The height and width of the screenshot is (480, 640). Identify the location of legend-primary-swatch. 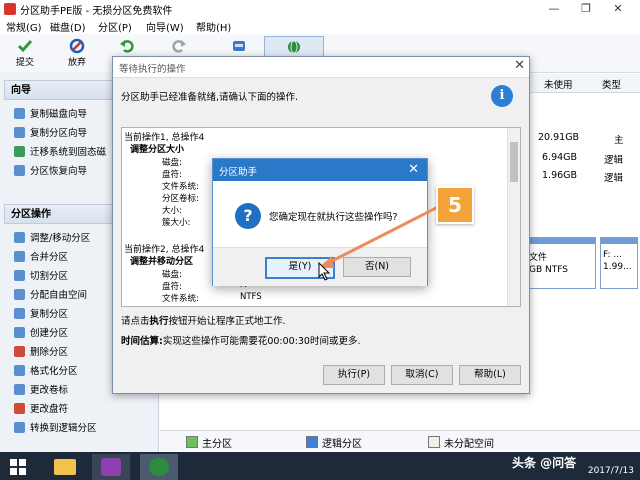
(192, 442).